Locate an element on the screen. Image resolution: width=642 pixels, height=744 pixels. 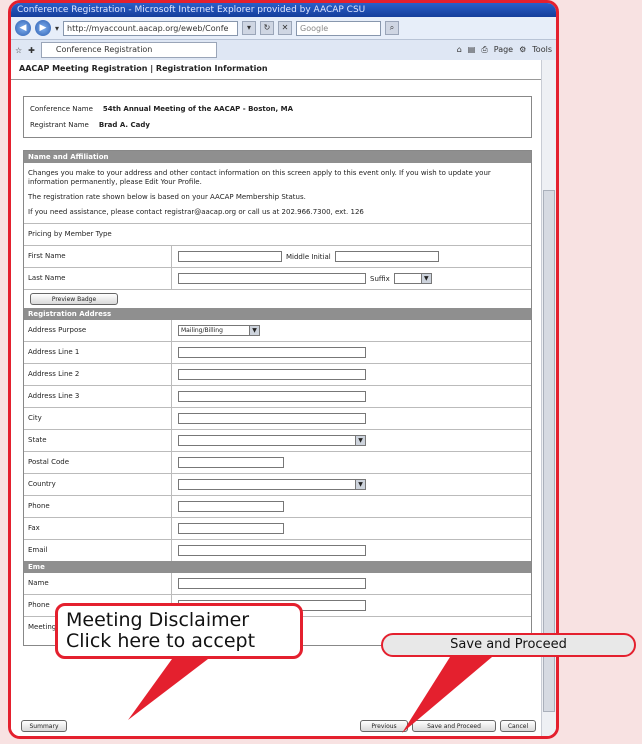
disclaimer-callout: Meeting Disclaimer Click here to accept is located at coordinates (179, 631).